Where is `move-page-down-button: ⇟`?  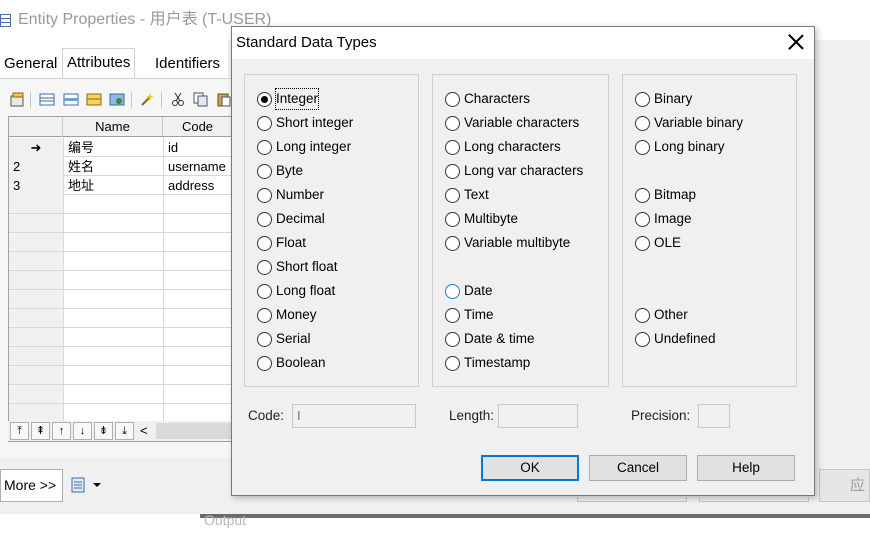
move-page-down-button: ⇟ is located at coordinates (103, 431).